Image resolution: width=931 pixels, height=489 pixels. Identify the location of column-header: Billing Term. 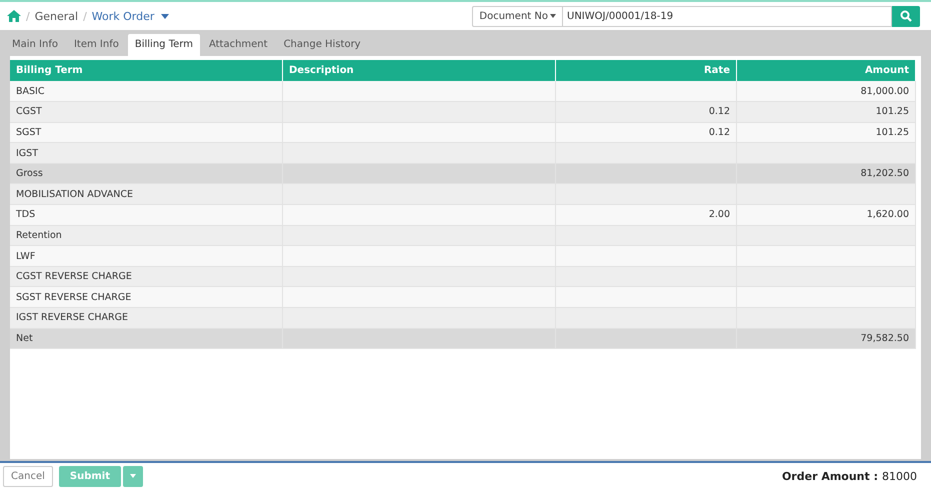
(146, 70).